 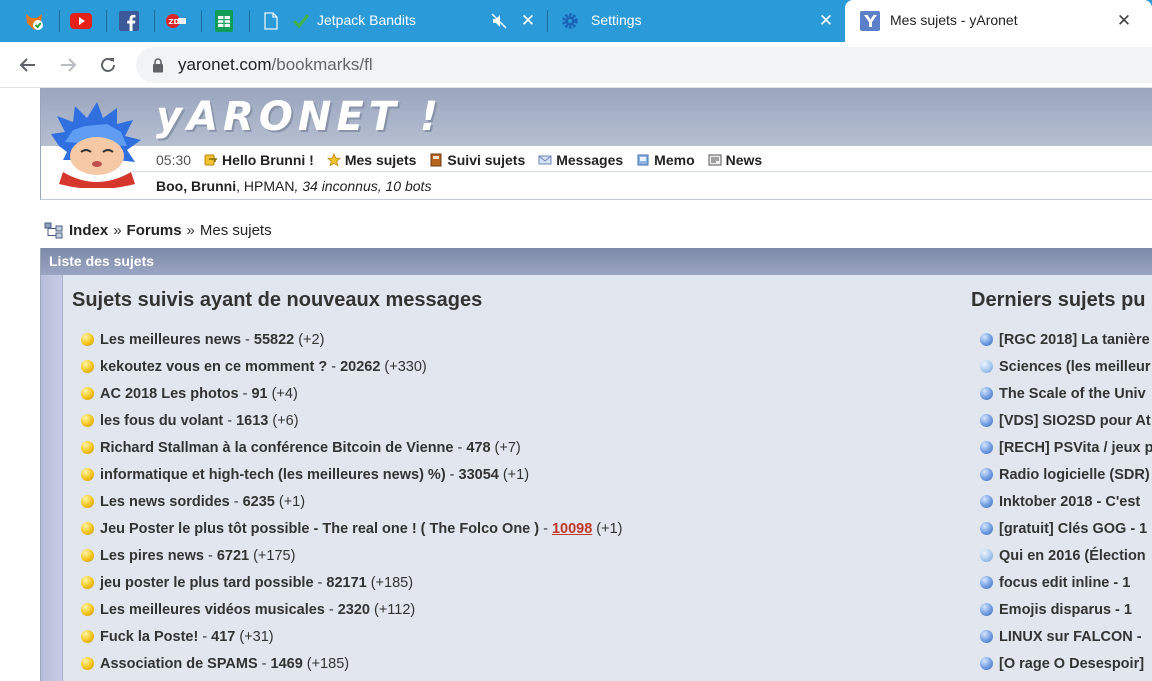 I want to click on topic-row: Inktober 2018 - C'est, so click(x=1066, y=501).